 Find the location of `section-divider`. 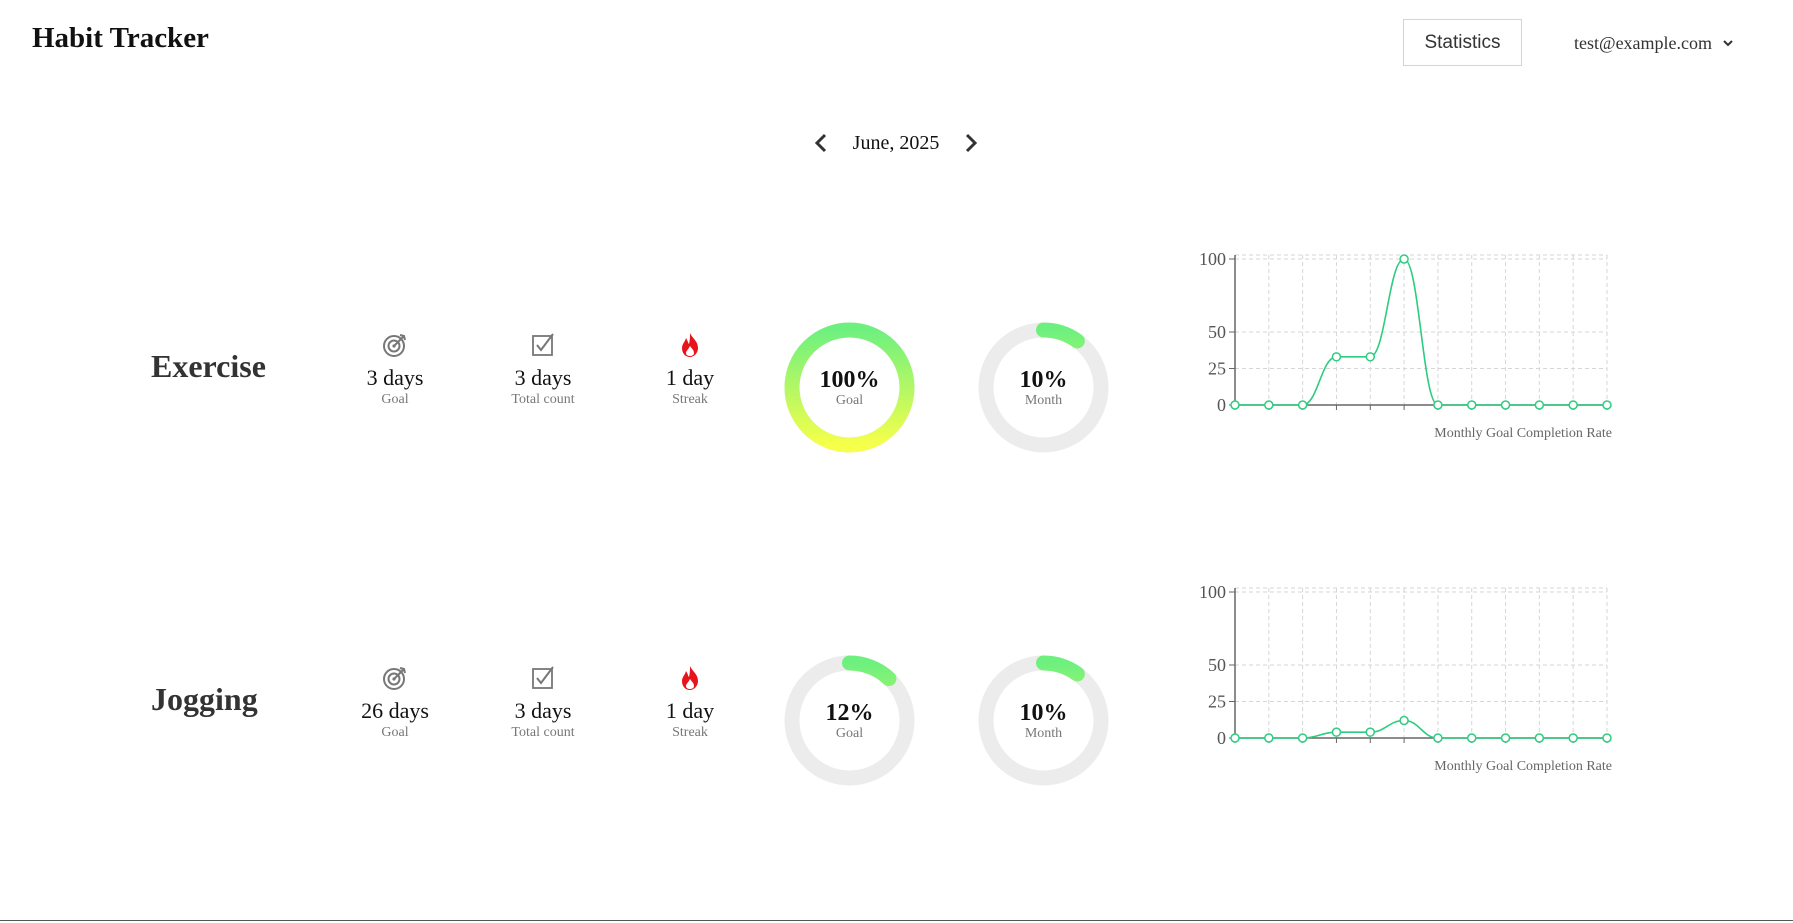

section-divider is located at coordinates (896, 920).